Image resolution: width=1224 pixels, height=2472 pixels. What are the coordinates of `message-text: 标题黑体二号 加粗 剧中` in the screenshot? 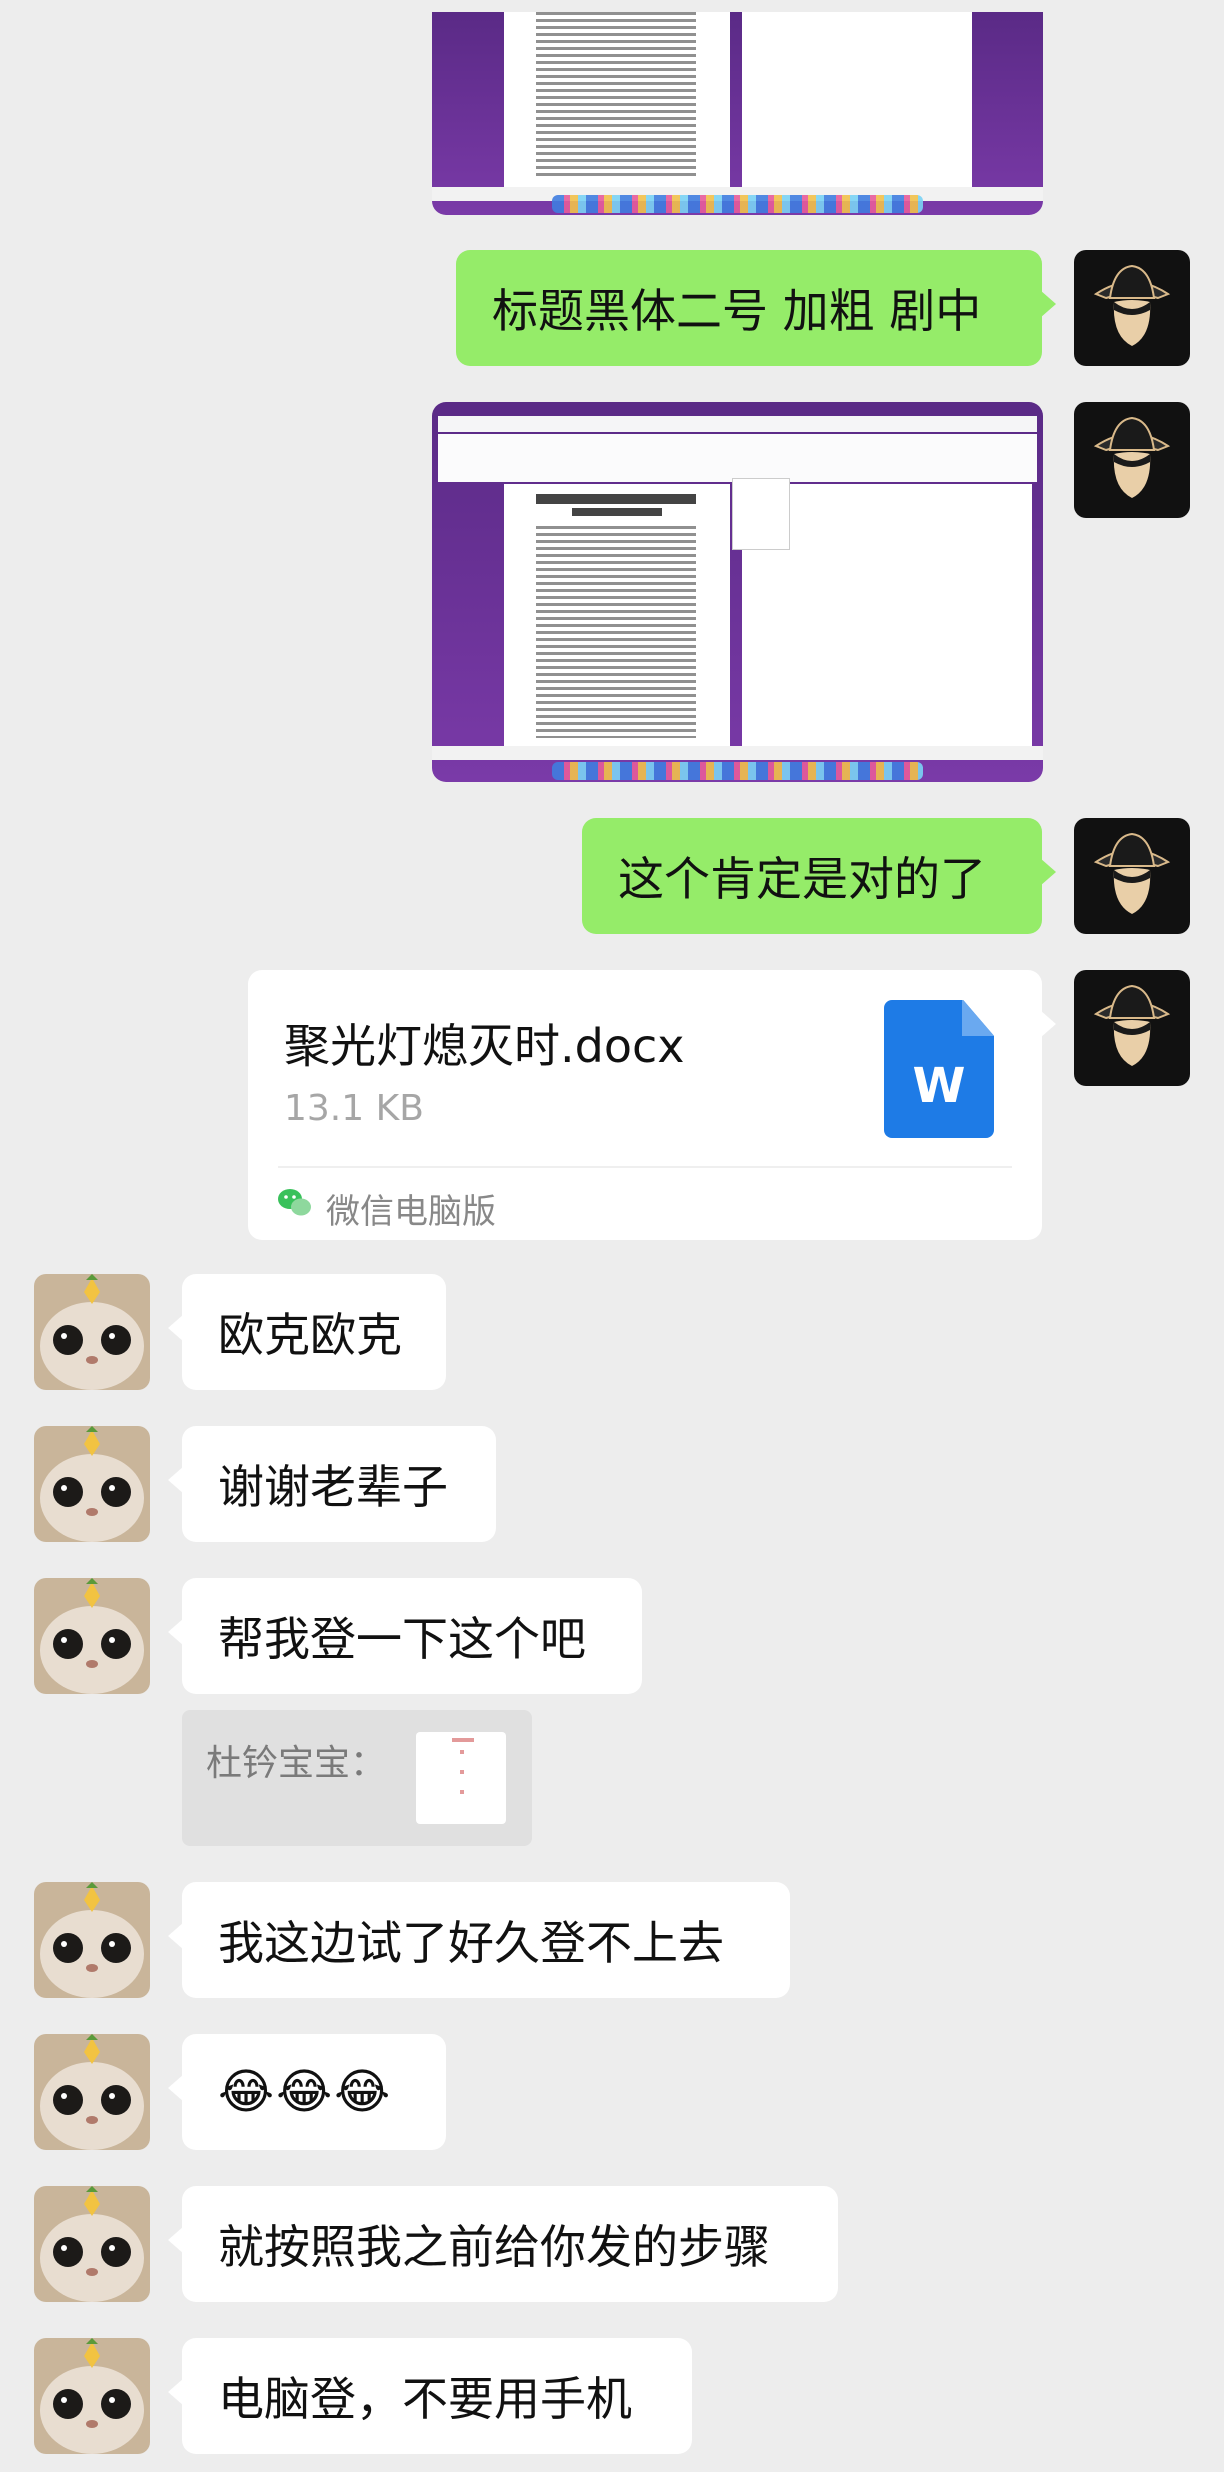 It's located at (737, 311).